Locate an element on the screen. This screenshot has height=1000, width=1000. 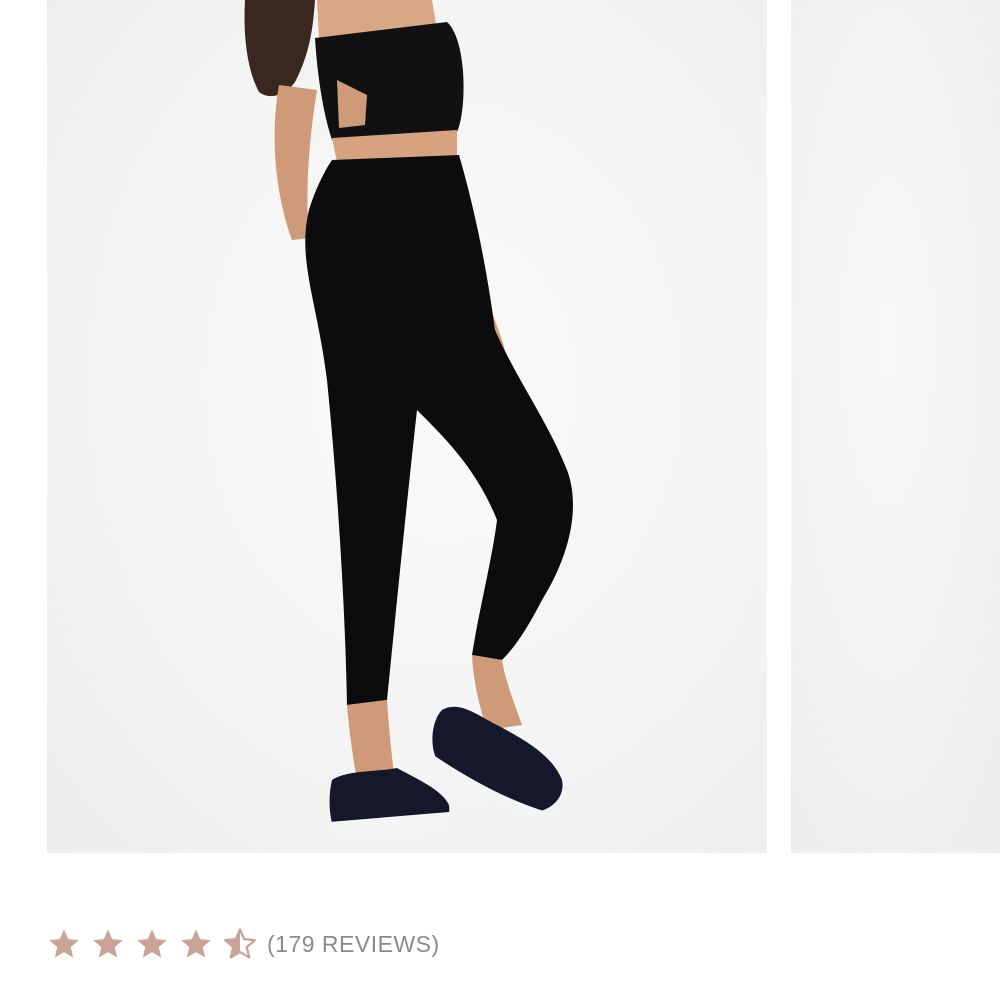
star-half-icon is located at coordinates (240, 944).